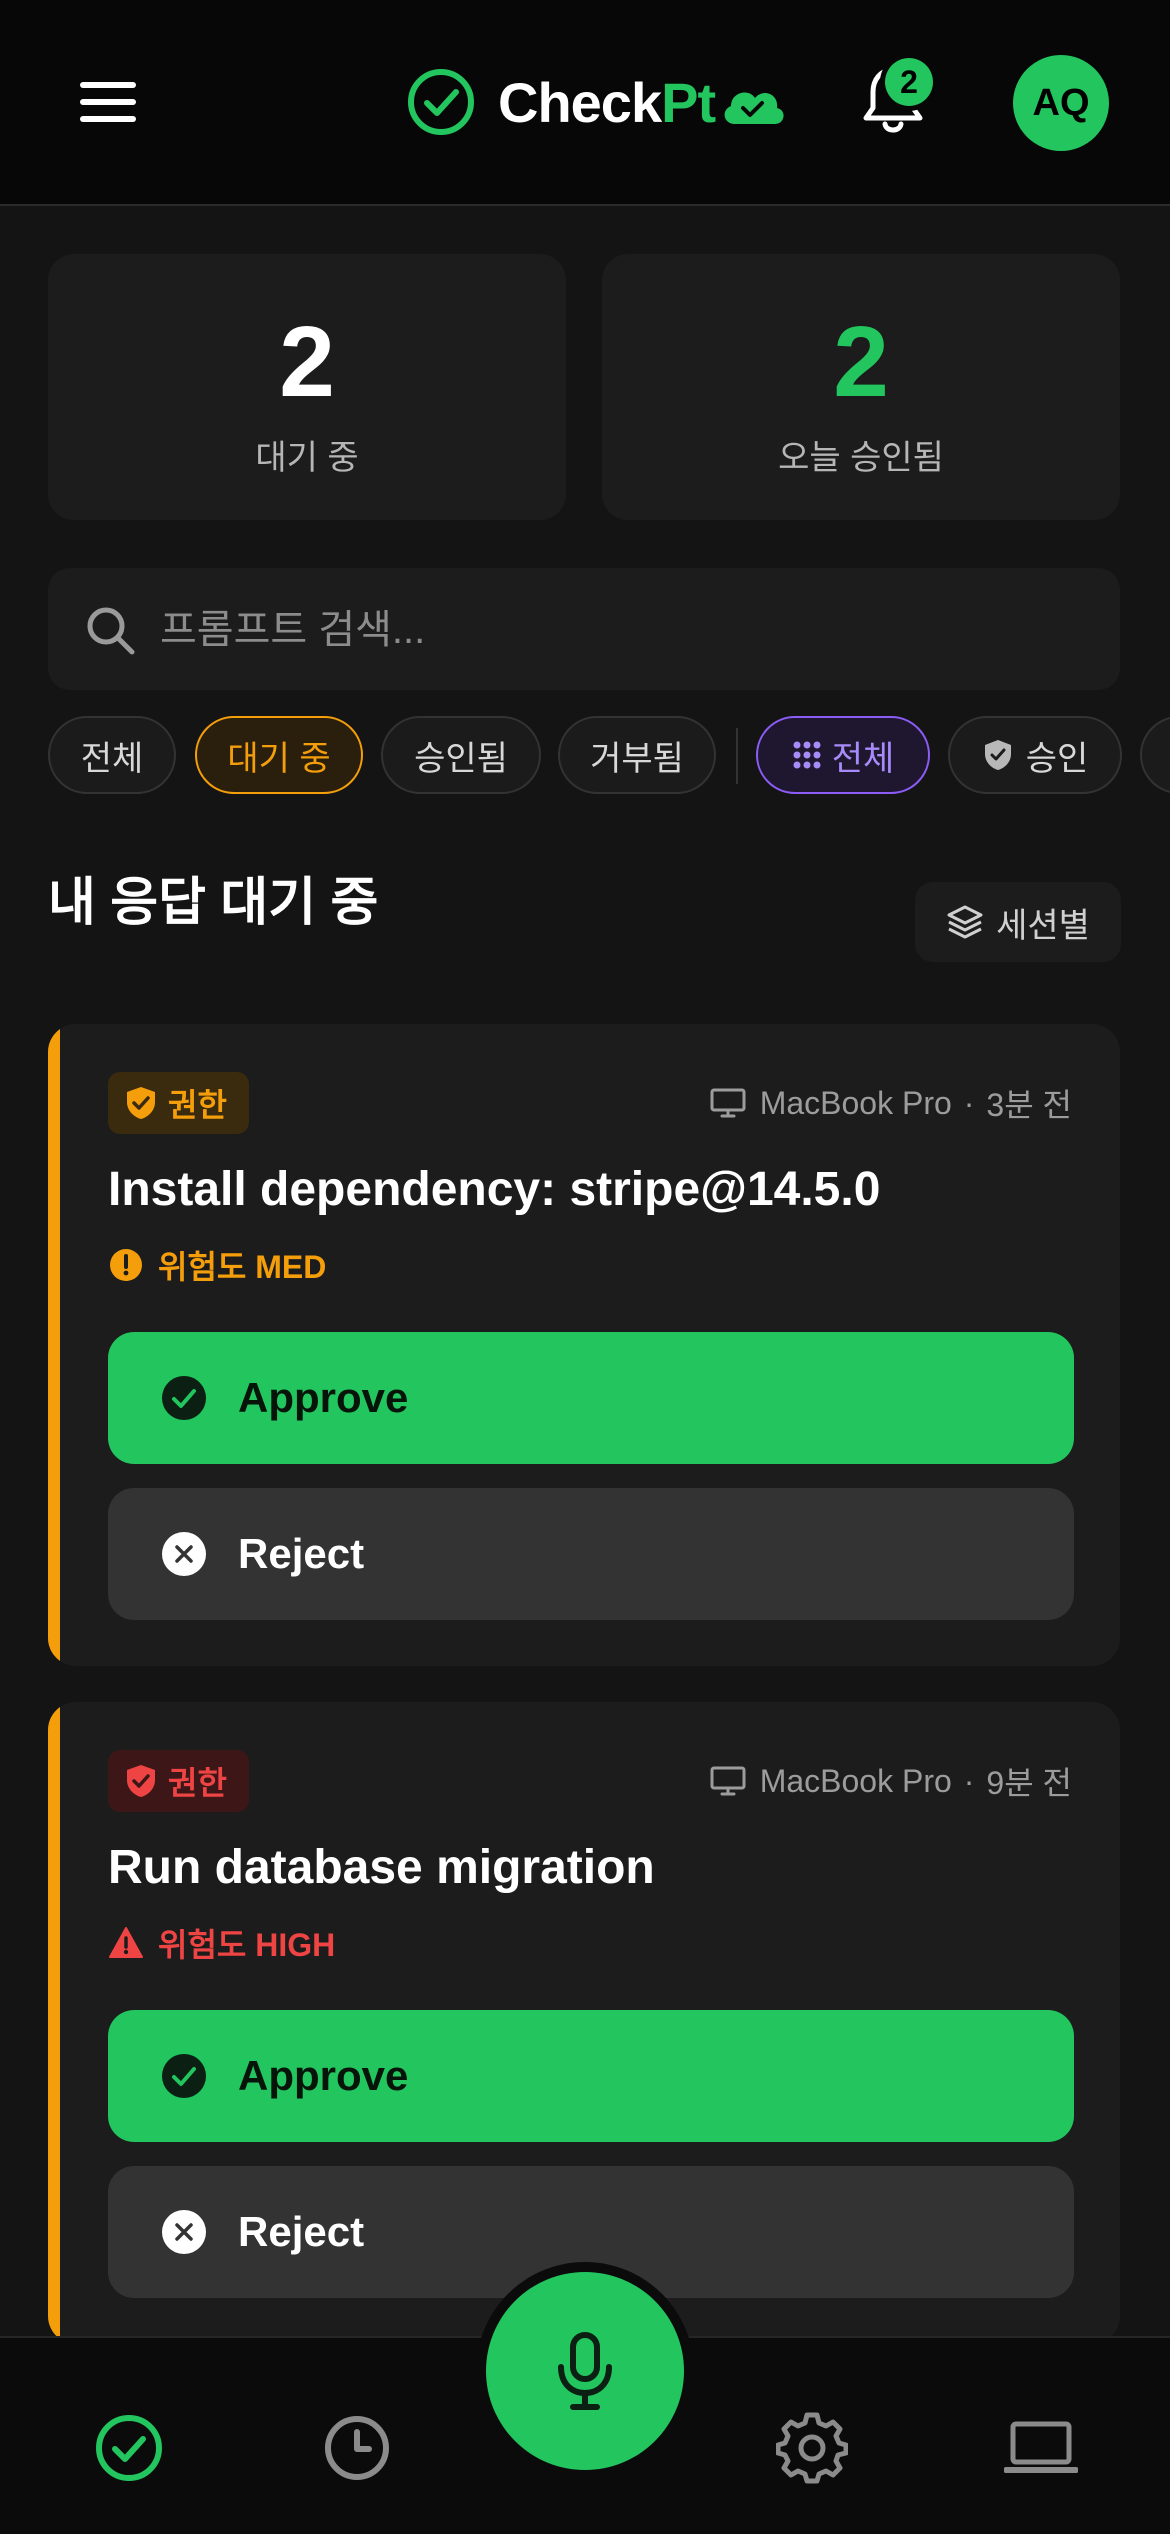  What do you see at coordinates (812, 2448) in the screenshot?
I see `gear-icon` at bounding box center [812, 2448].